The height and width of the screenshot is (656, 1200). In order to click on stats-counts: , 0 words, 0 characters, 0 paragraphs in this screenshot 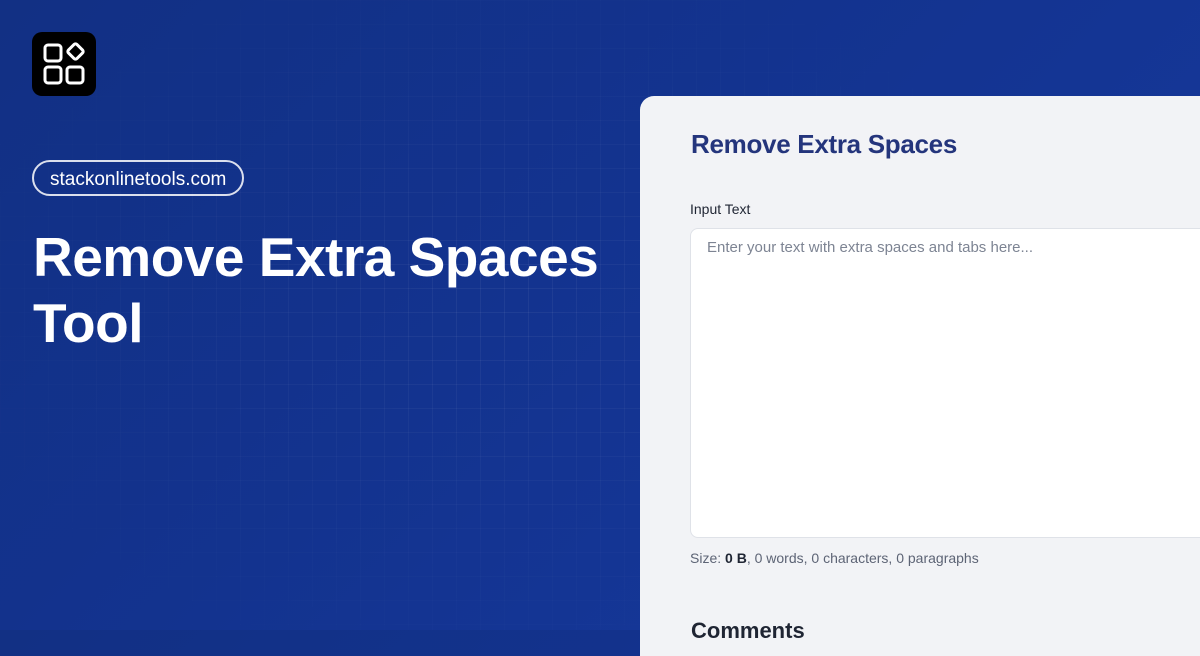, I will do `click(862, 558)`.